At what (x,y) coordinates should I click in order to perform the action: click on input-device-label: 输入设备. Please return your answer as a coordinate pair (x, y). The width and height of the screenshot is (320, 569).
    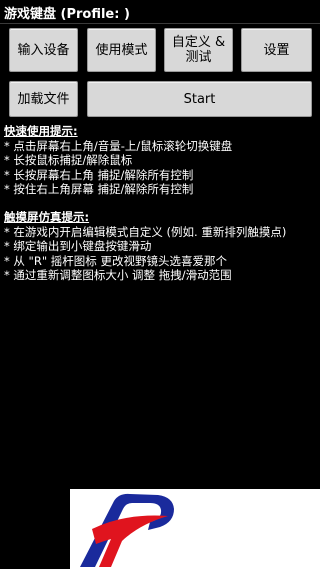
    Looking at the image, I should click on (43, 50).